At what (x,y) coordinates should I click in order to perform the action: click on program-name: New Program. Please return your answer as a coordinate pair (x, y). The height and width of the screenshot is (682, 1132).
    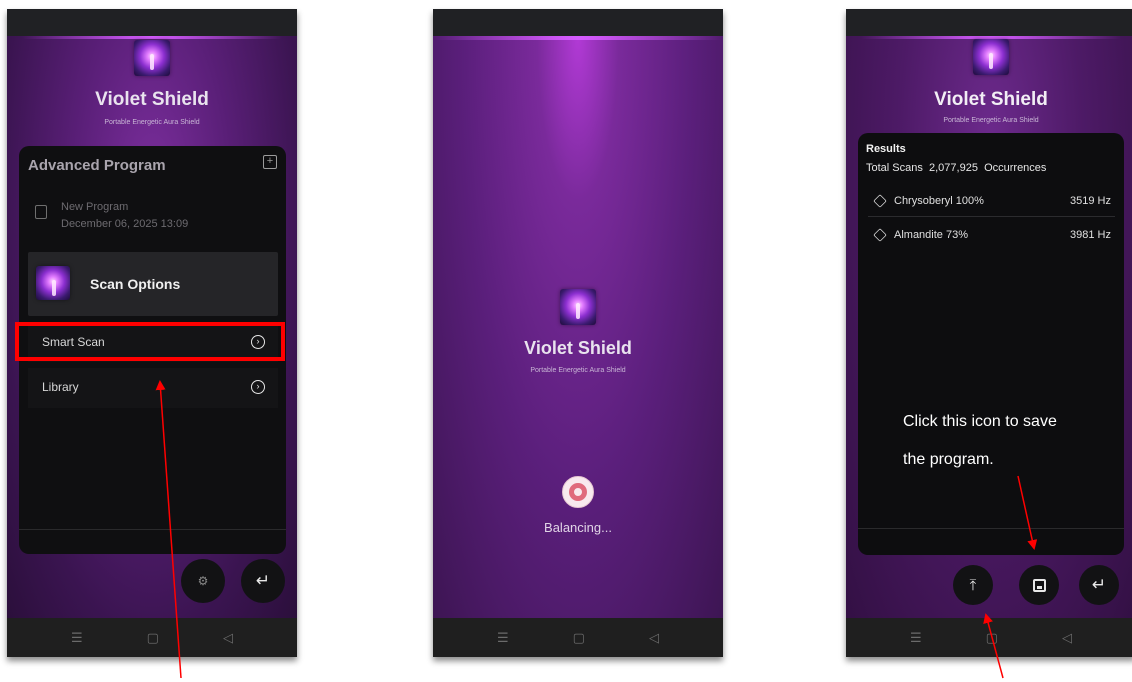
    Looking at the image, I should click on (94, 207).